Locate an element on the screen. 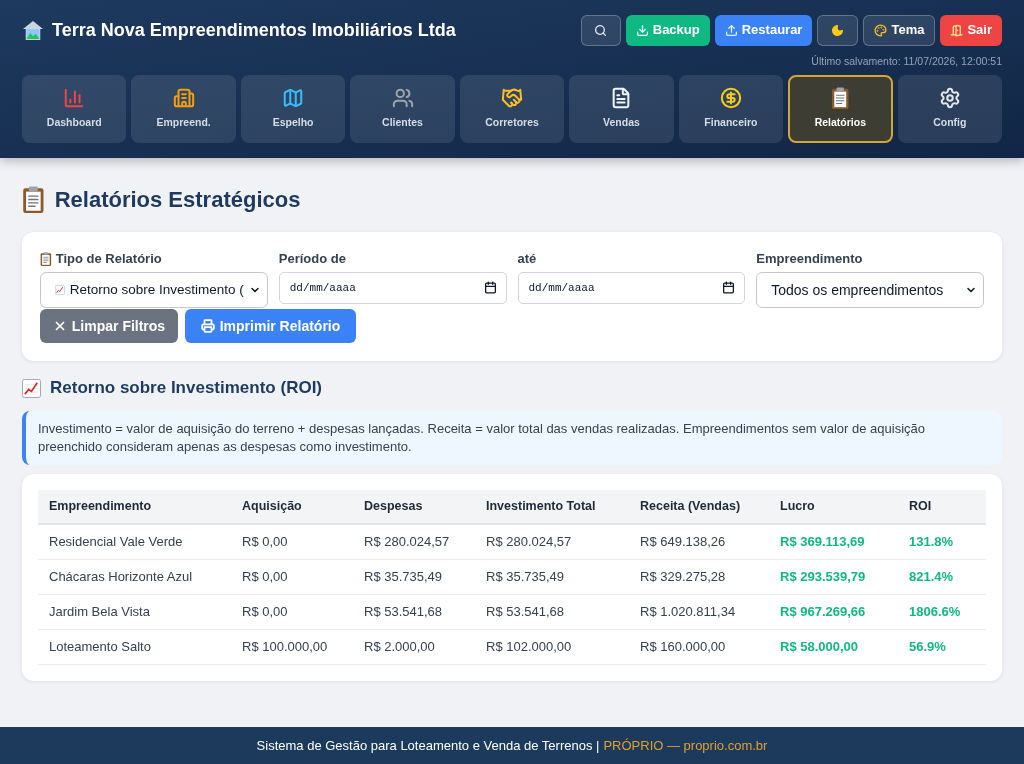 This screenshot has width=1024, height=764. table-cell: 56.9% is located at coordinates (942, 646).